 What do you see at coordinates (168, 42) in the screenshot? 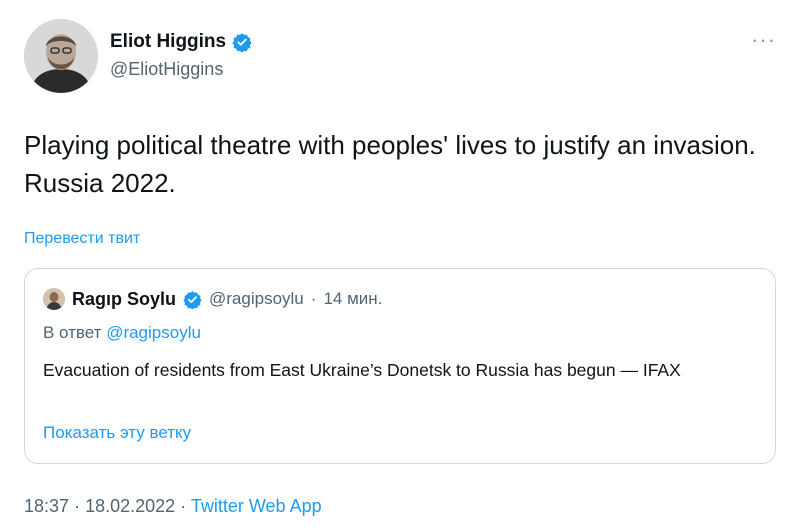
I see `author-name: Eliot Higgins` at bounding box center [168, 42].